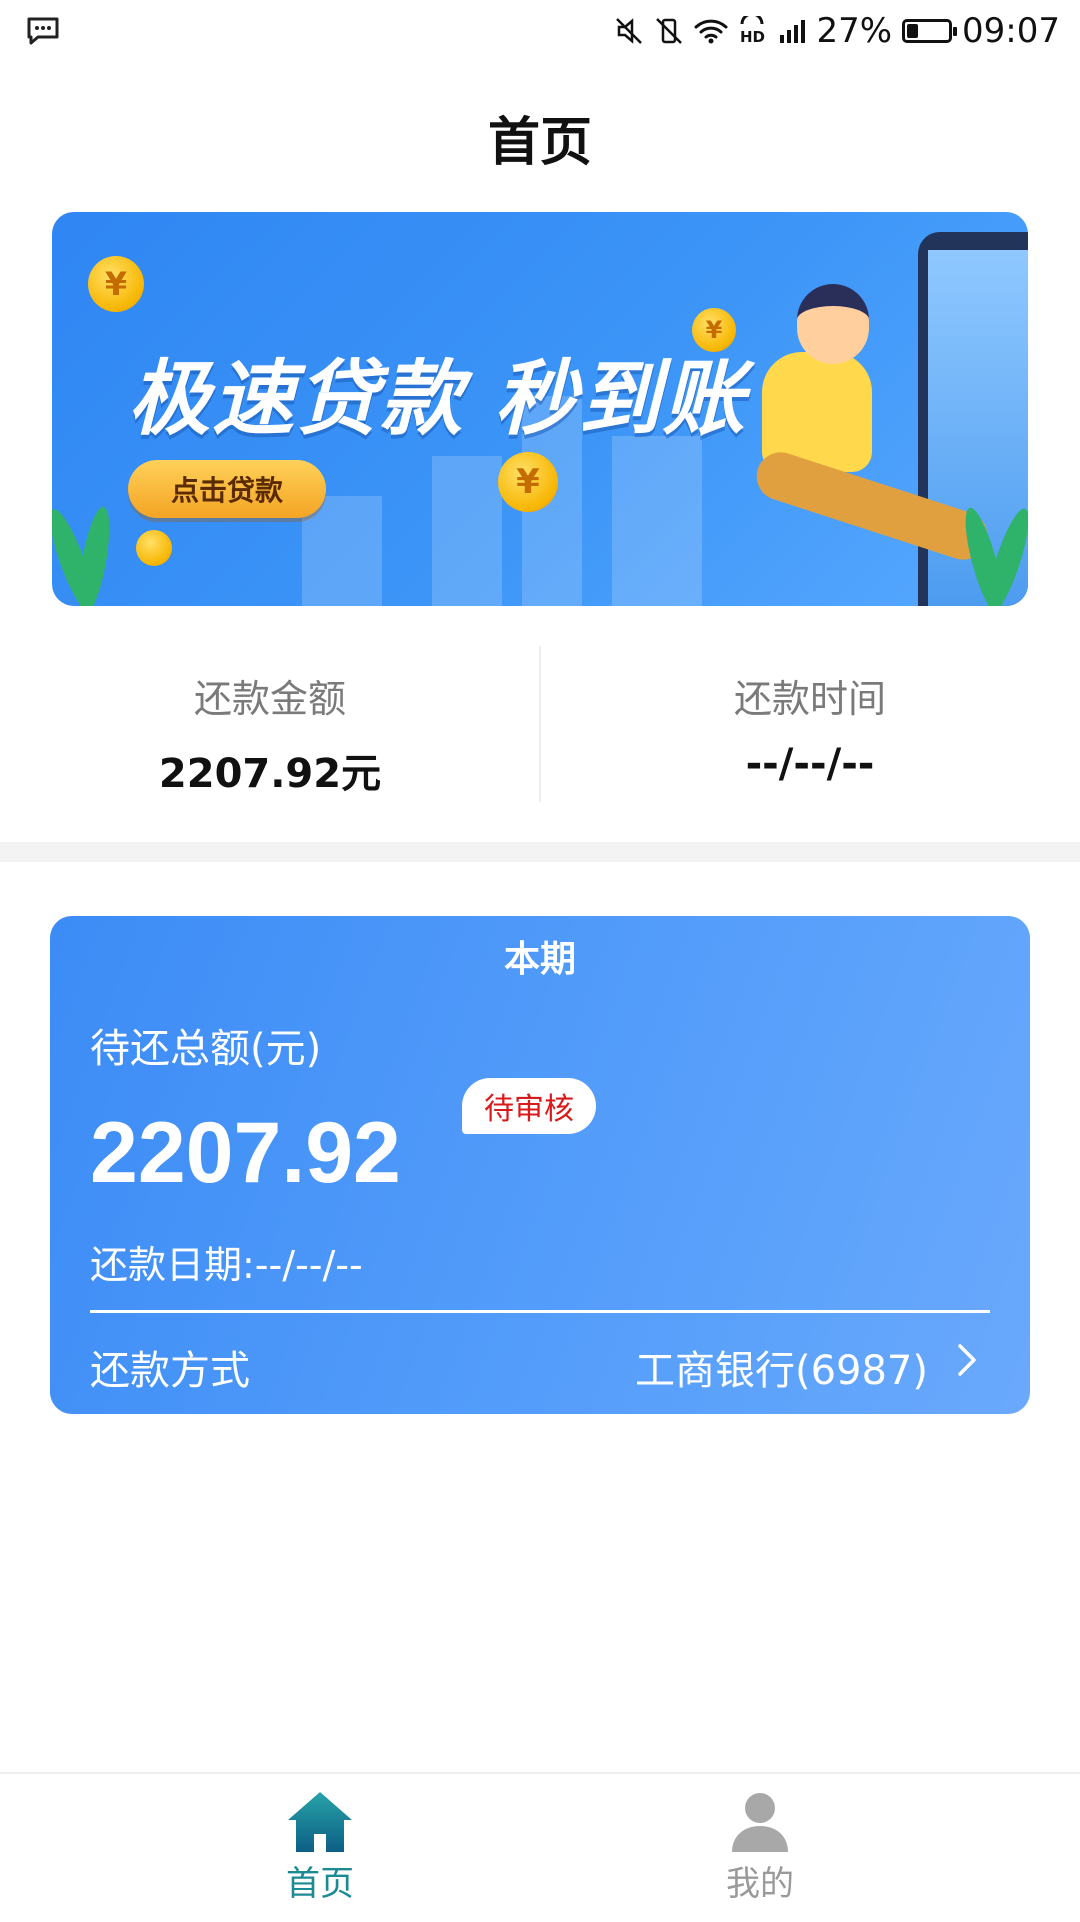 This screenshot has width=1080, height=1922. I want to click on repayment-date: 还款日期:--/--/--, so click(226, 1265).